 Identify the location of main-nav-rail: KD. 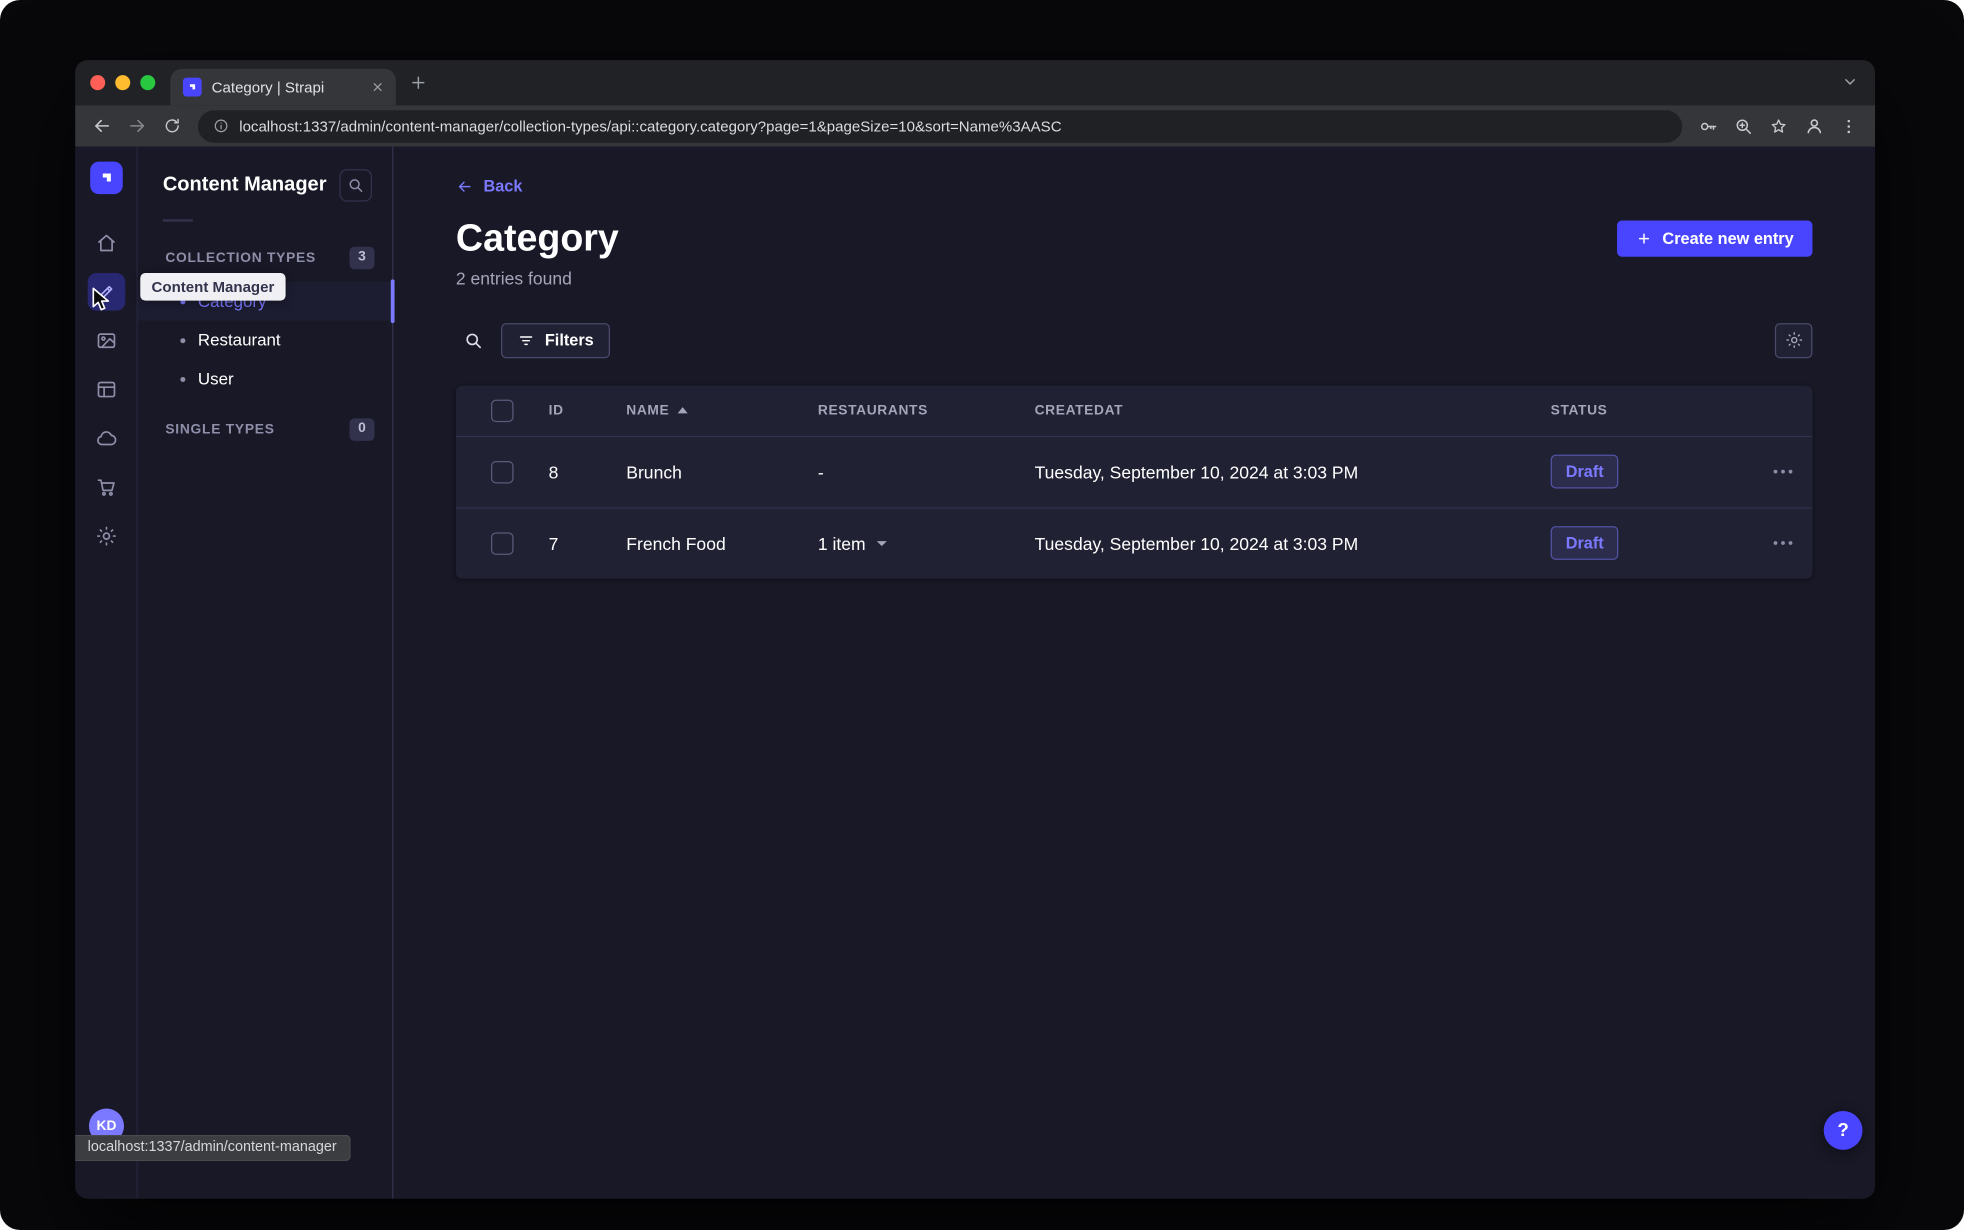
(106, 672).